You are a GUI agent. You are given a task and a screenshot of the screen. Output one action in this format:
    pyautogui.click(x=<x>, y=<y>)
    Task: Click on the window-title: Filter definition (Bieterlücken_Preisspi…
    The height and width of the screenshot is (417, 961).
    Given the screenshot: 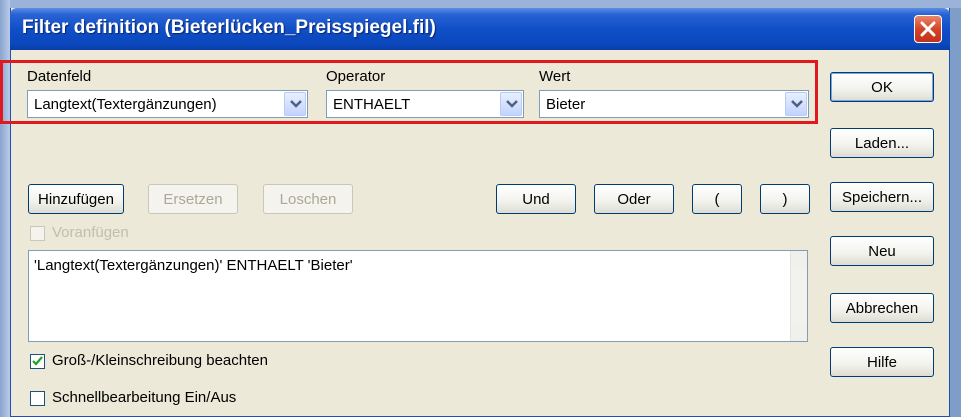 What is the action you would take?
    pyautogui.click(x=229, y=27)
    